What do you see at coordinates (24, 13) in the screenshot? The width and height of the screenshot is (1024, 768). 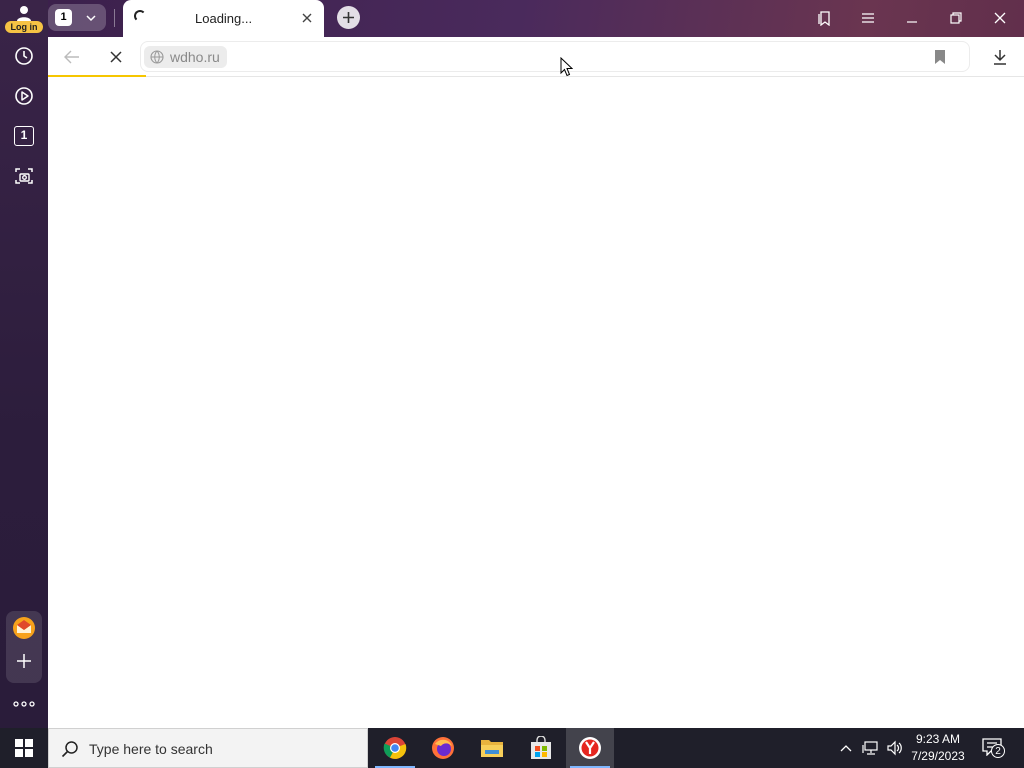 I see `user-avatar-icon` at bounding box center [24, 13].